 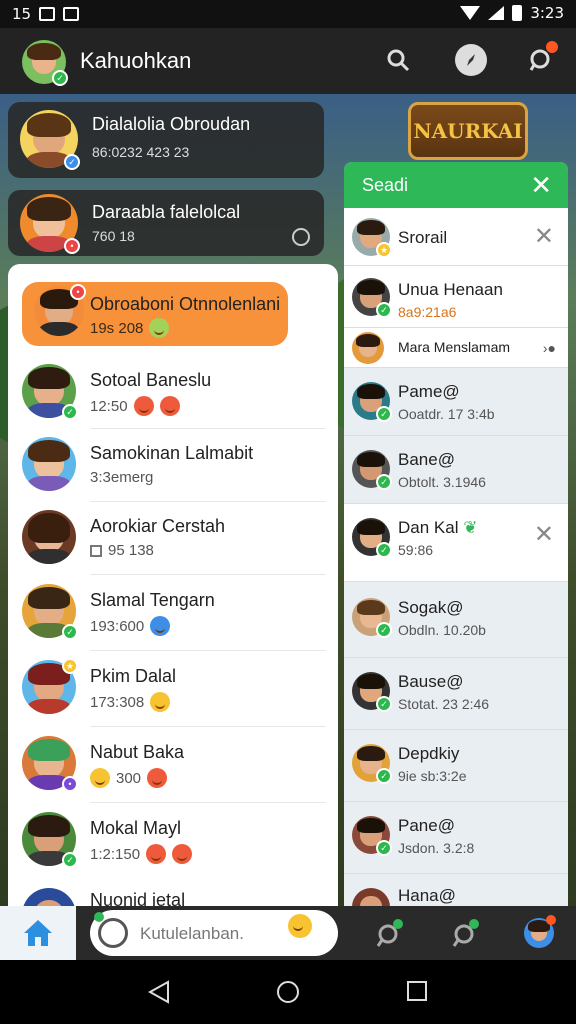 I want to click on chat-name: Aorokiar Cerstah, so click(x=158, y=526).